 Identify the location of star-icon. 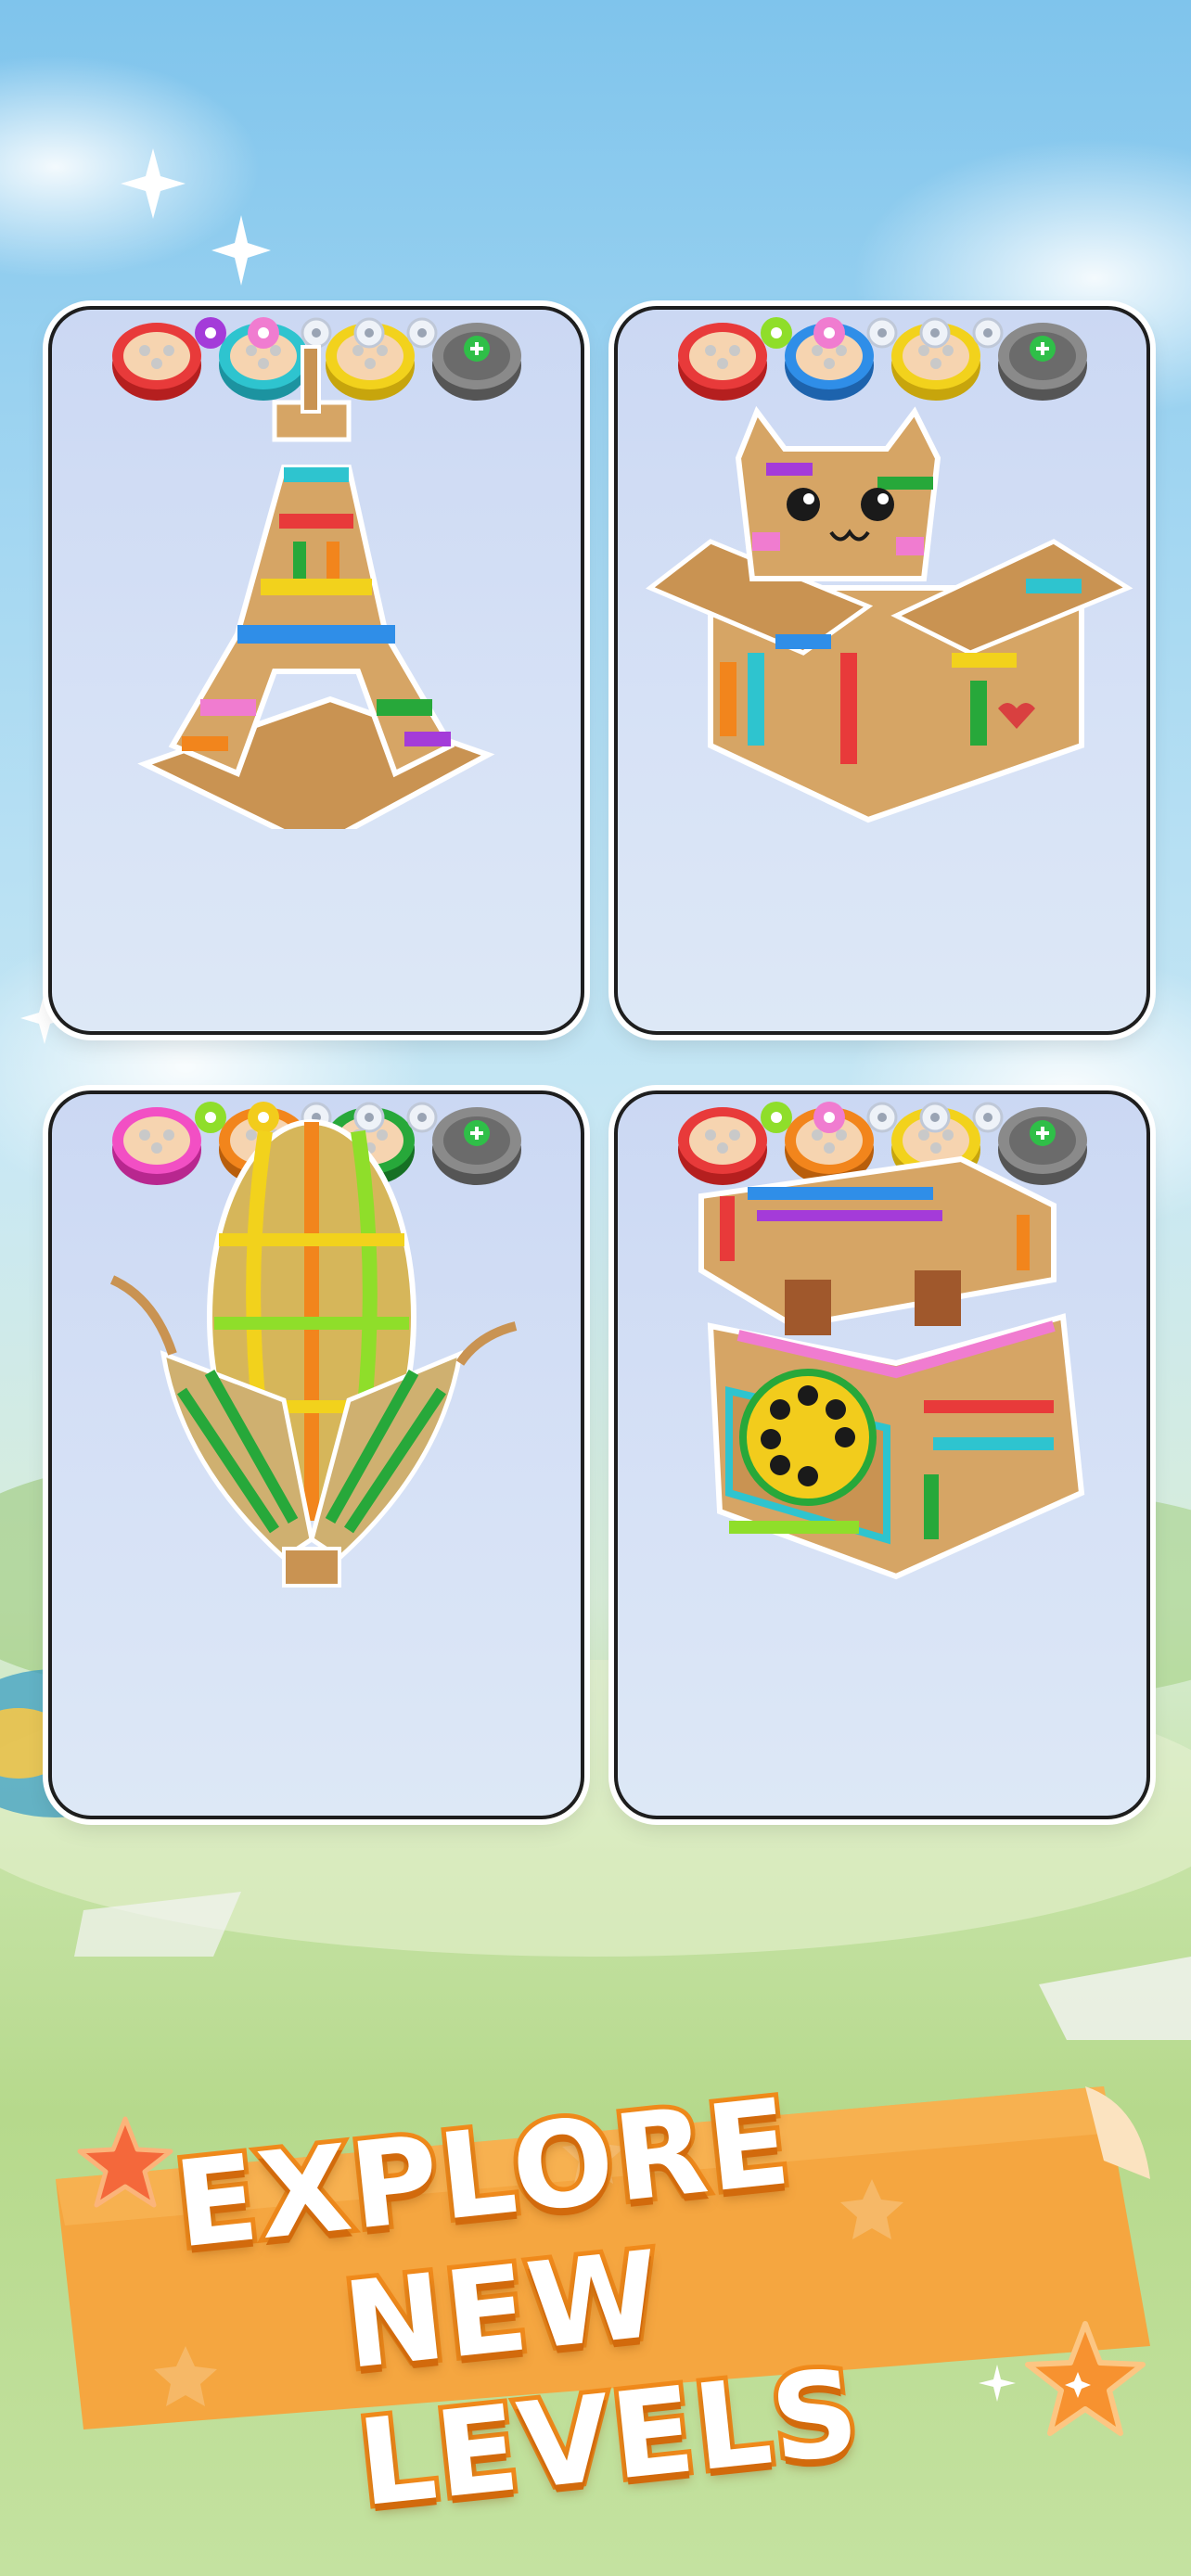
(125, 2162).